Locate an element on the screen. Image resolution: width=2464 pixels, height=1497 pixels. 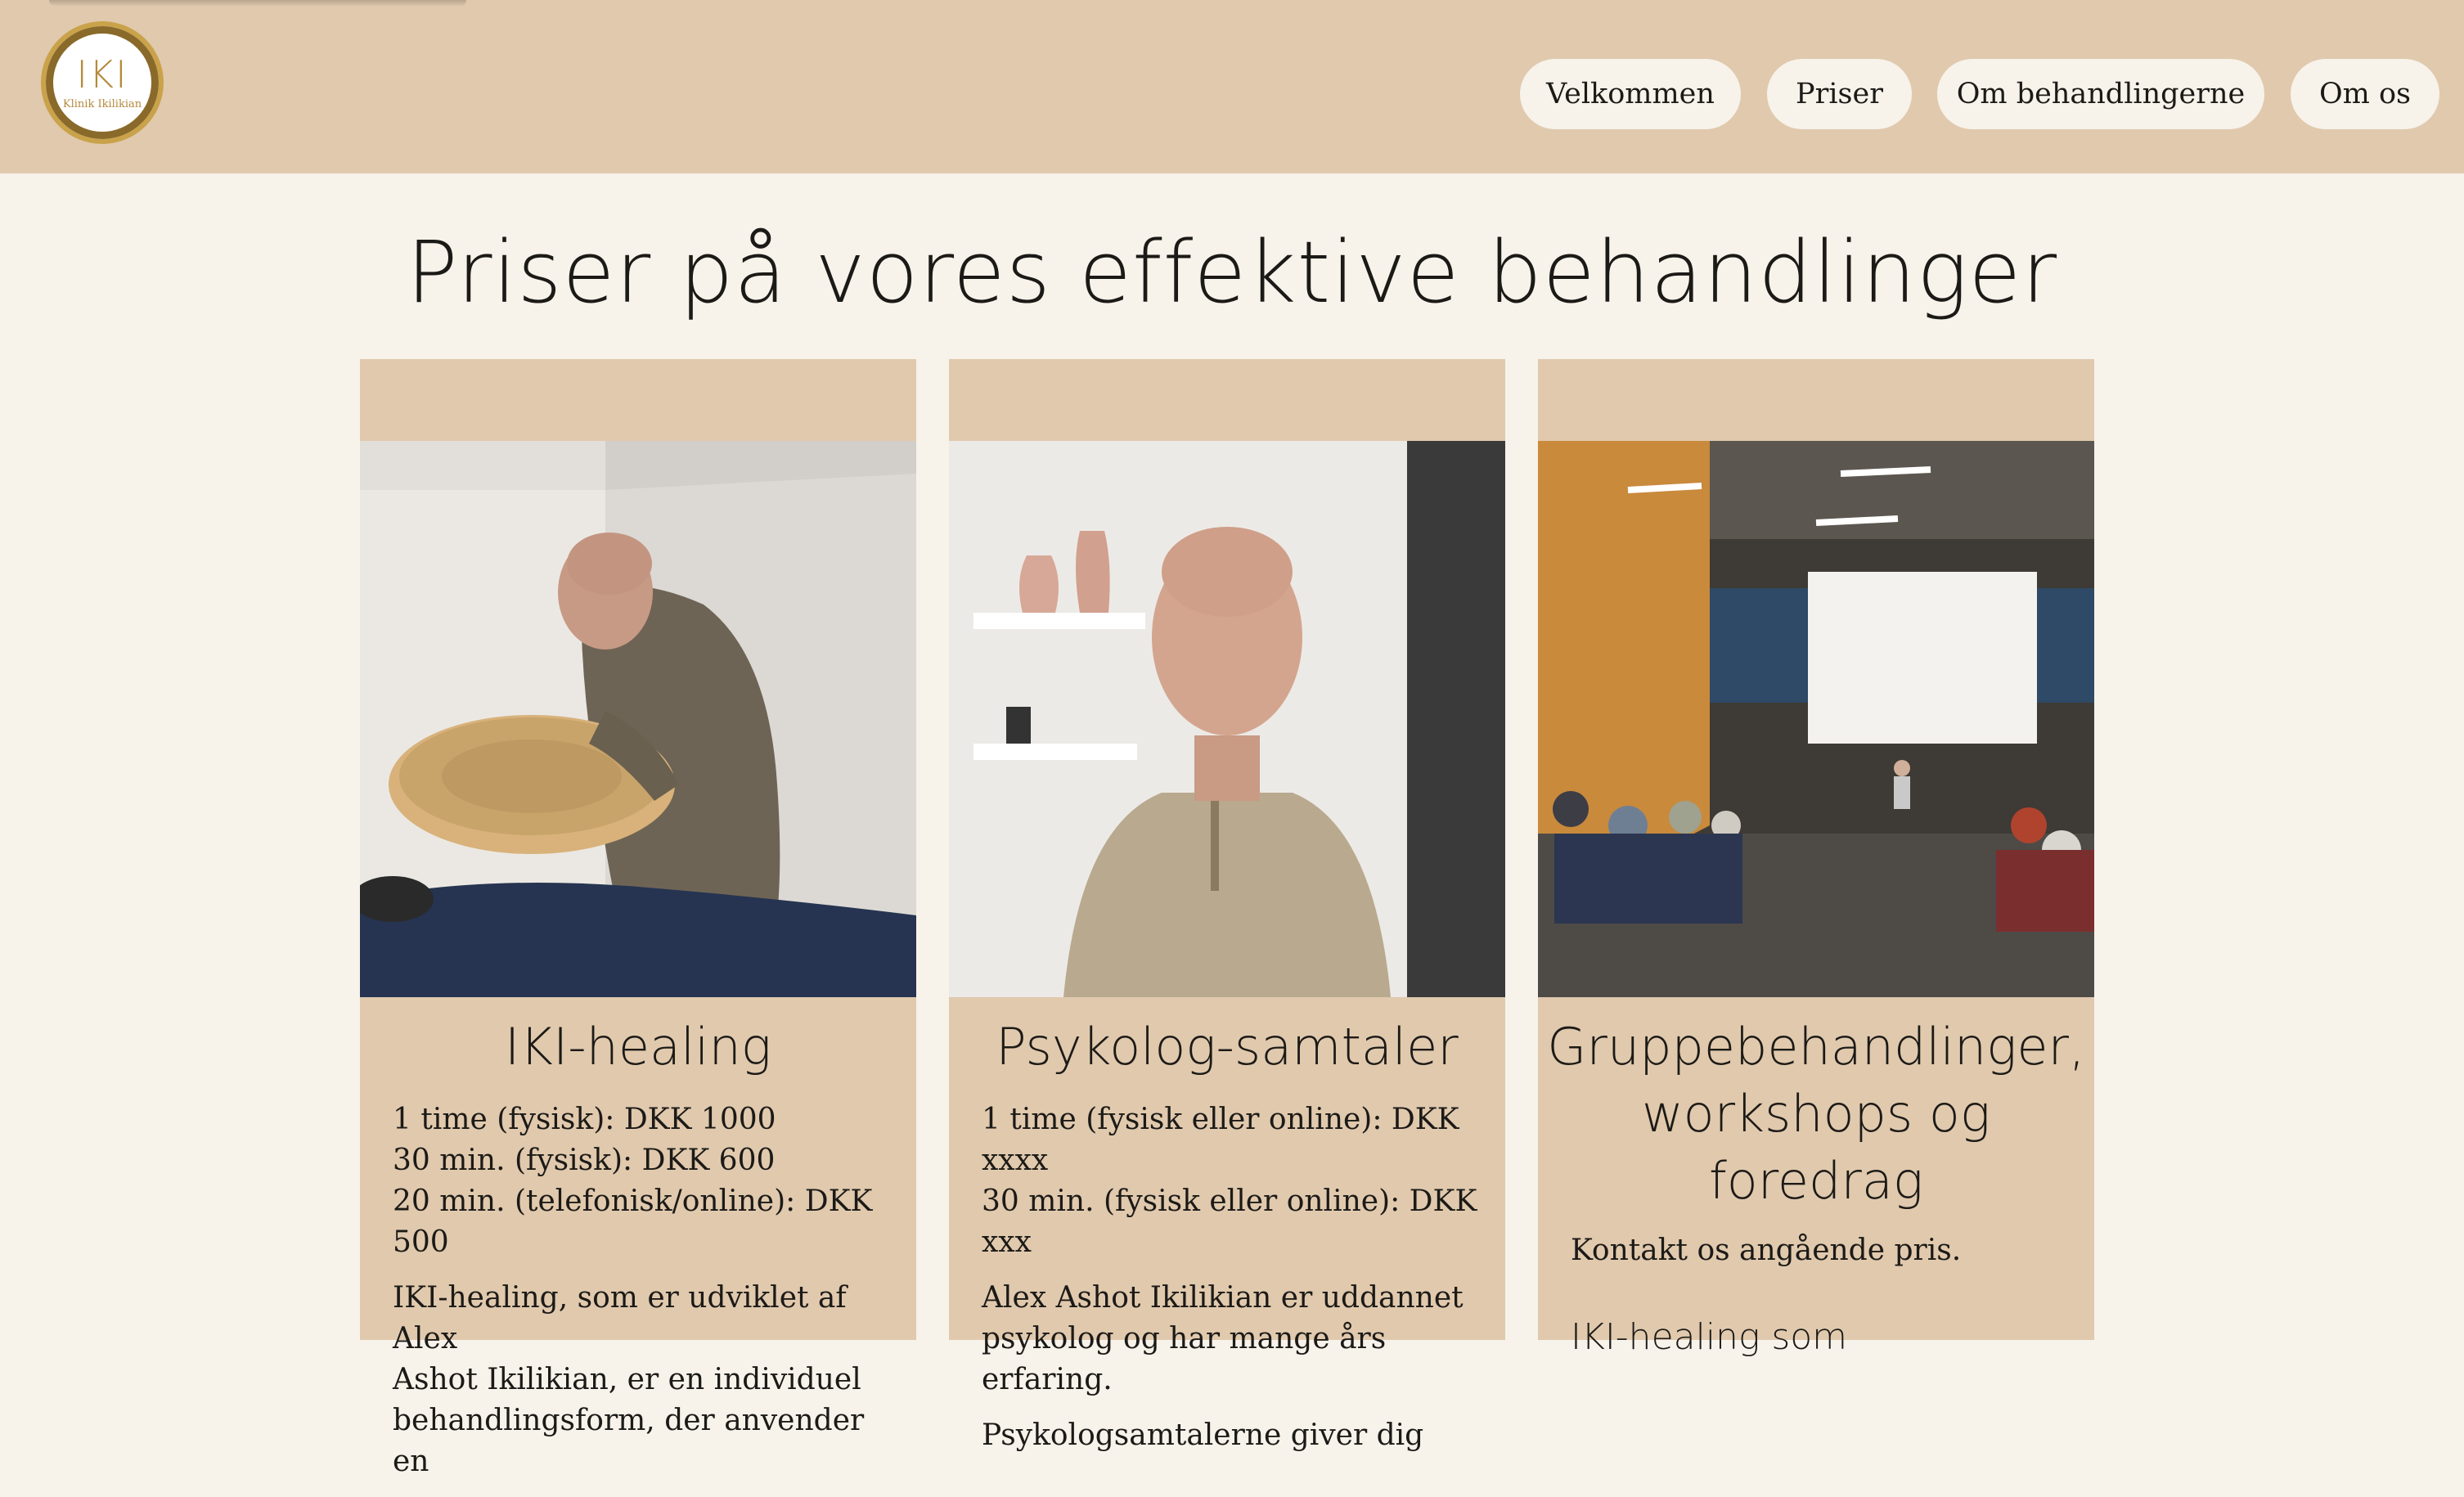
contact-line: Kontakt os angående pris. is located at coordinates (1766, 1250).